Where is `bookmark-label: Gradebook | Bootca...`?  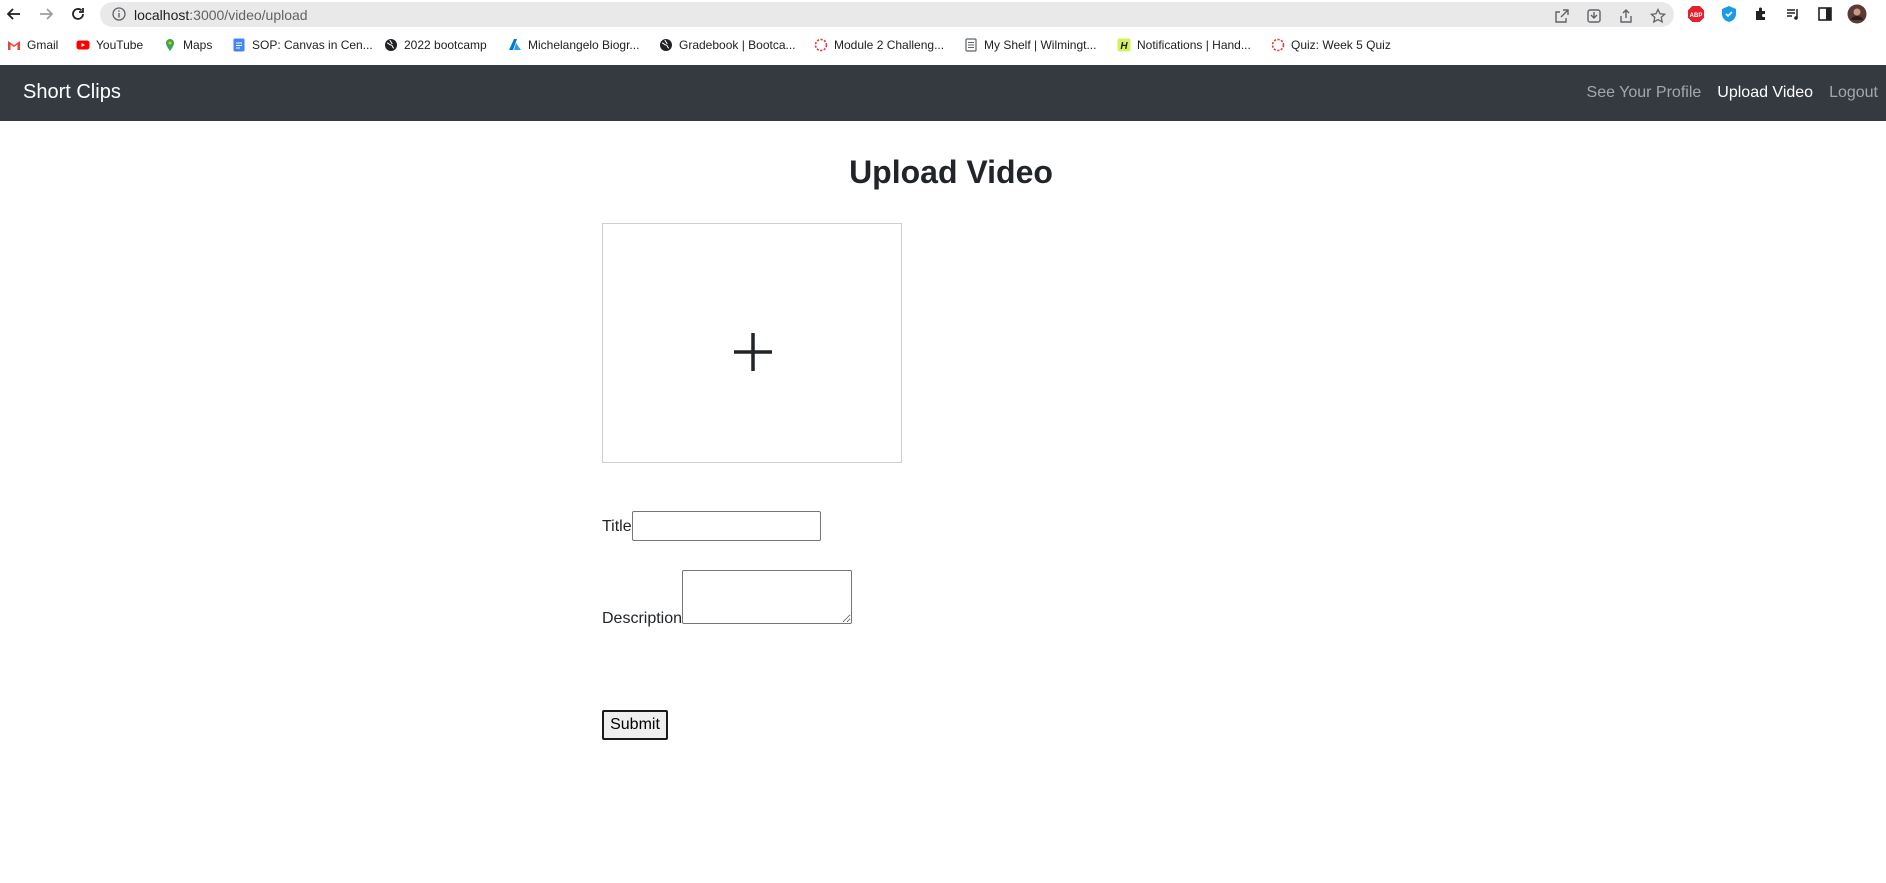
bookmark-label: Gradebook | Bootca... is located at coordinates (737, 45).